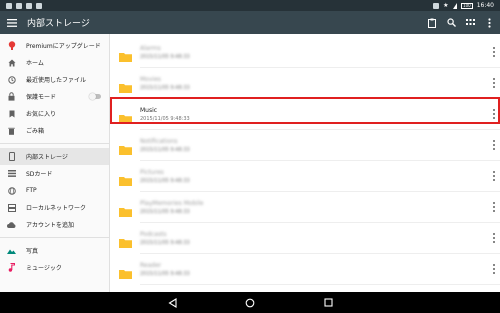 This screenshot has width=500, height=313. I want to click on sidebar-item-label: ミュージック, so click(44, 268).